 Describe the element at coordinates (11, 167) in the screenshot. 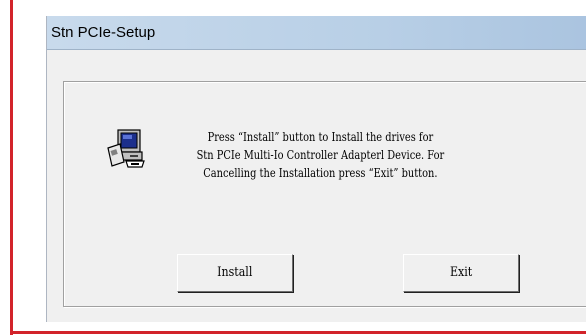

I see `annotation-border-left` at that location.